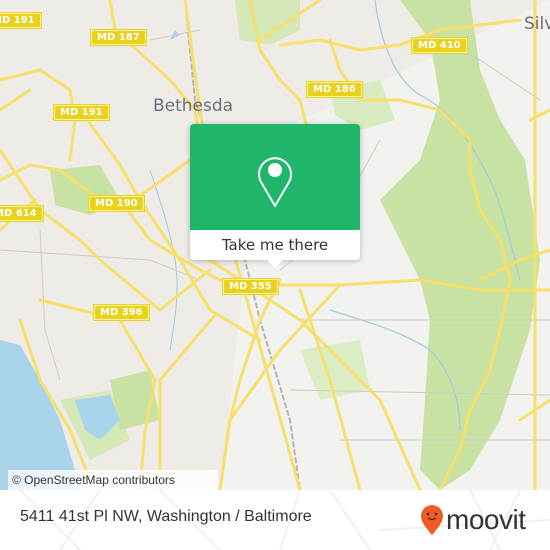  What do you see at coordinates (432, 520) in the screenshot?
I see `moovit-pin-icon` at bounding box center [432, 520].